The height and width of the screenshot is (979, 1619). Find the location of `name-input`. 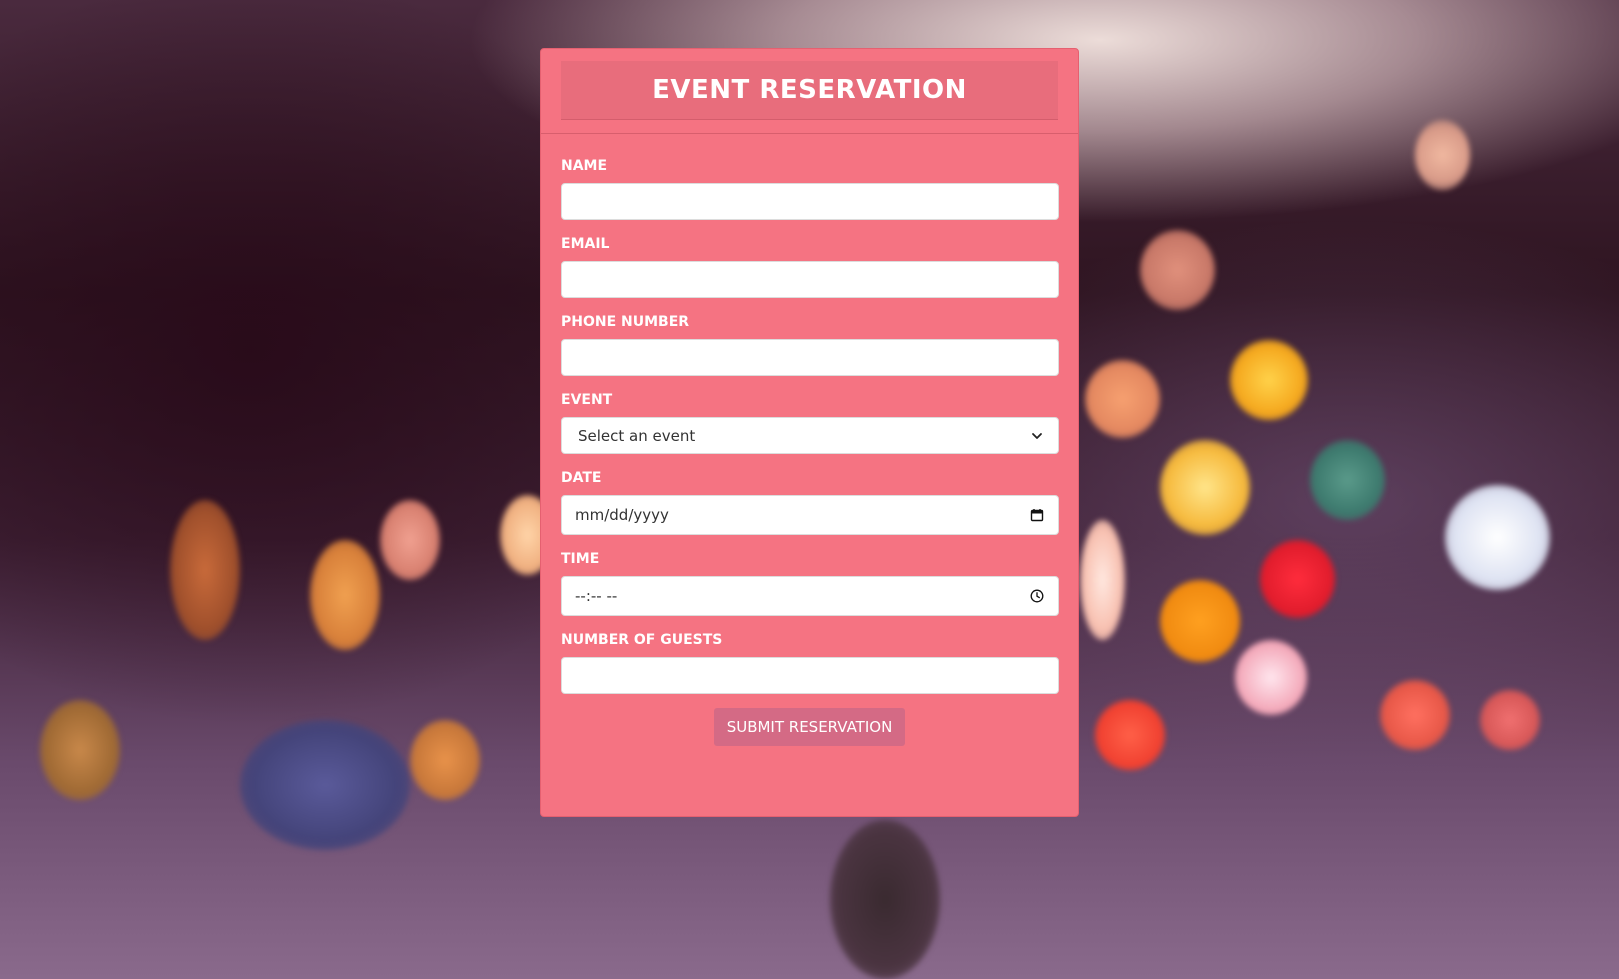

name-input is located at coordinates (810, 201).